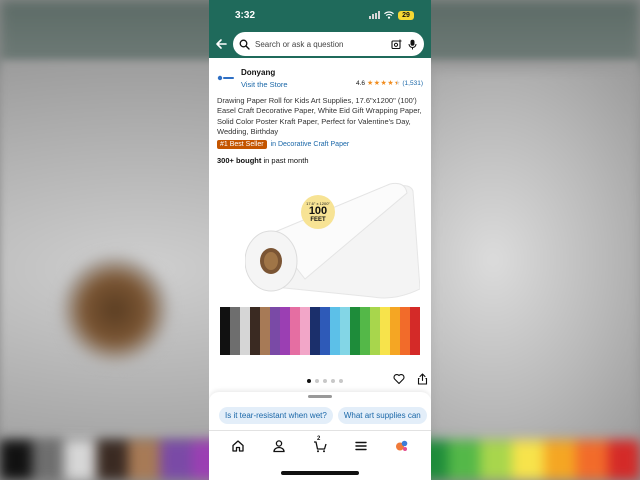 The height and width of the screenshot is (480, 640). I want to click on rating-value: 4.6, so click(360, 83).